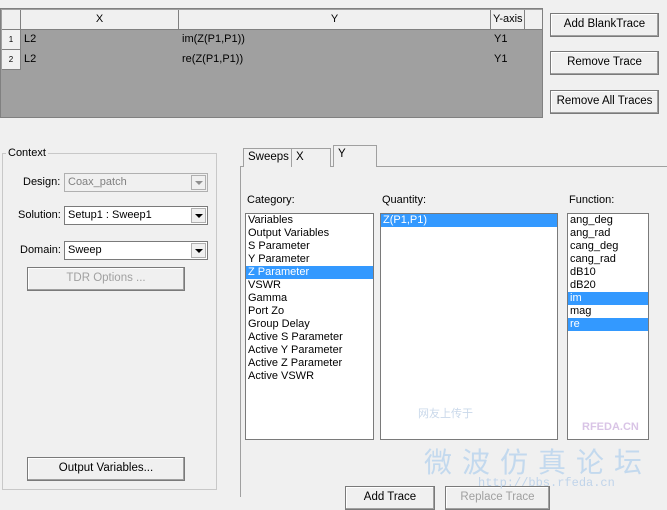  What do you see at coordinates (309, 233) in the screenshot?
I see `list-item: Output Variables` at bounding box center [309, 233].